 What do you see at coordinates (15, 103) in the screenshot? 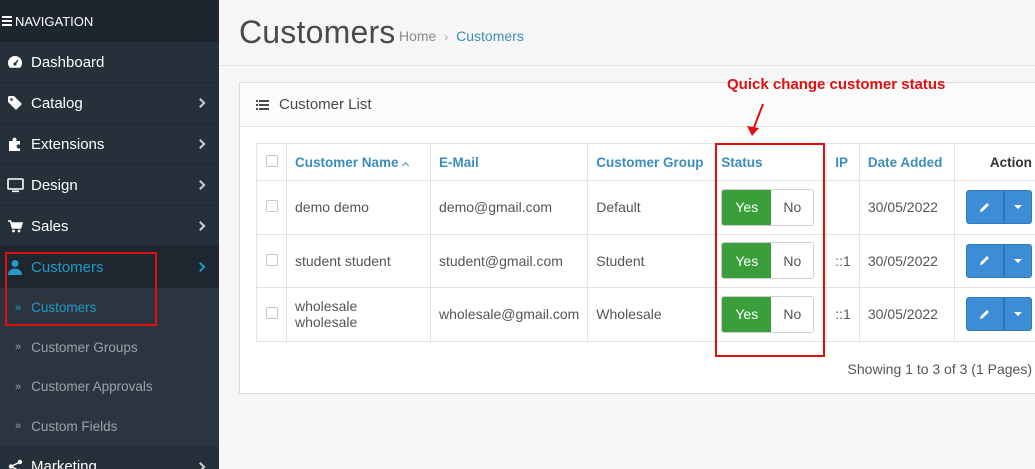
I see `tag-icon` at bounding box center [15, 103].